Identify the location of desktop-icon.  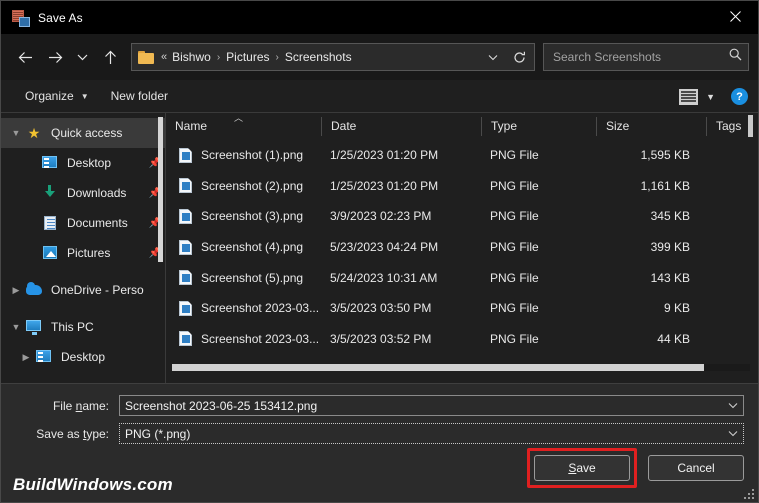
(44, 357).